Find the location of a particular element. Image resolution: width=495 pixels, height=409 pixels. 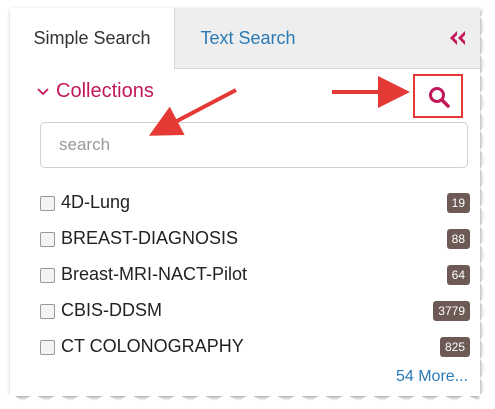

search-icon is located at coordinates (439, 97).